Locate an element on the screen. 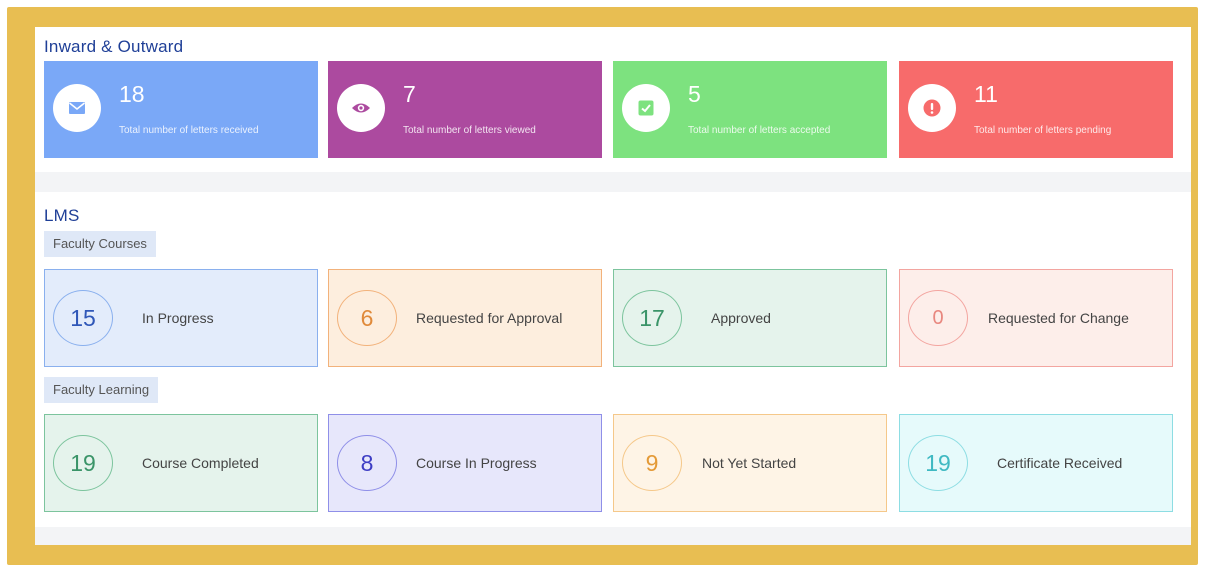 This screenshot has height=573, width=1205. count-ring: 8 is located at coordinates (367, 463).